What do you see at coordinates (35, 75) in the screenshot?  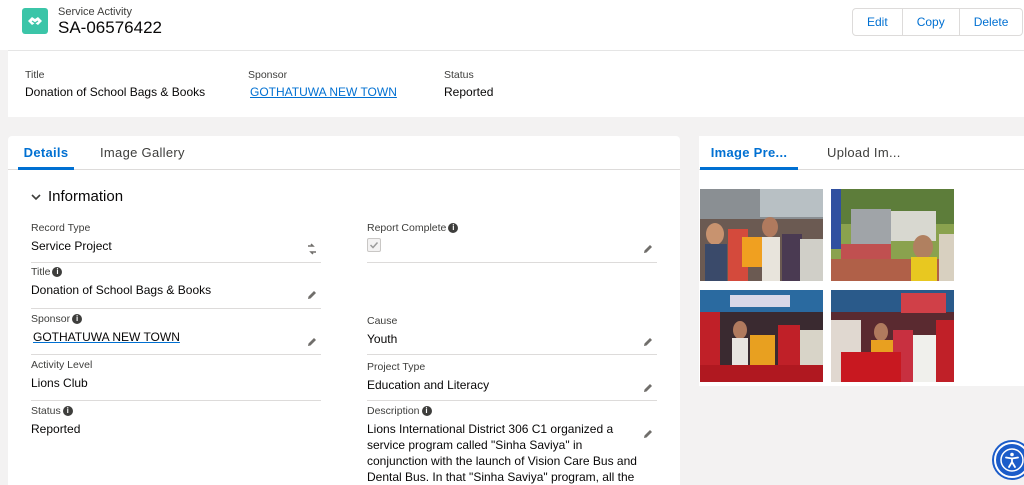 I see `highlight-title-label: Title` at bounding box center [35, 75].